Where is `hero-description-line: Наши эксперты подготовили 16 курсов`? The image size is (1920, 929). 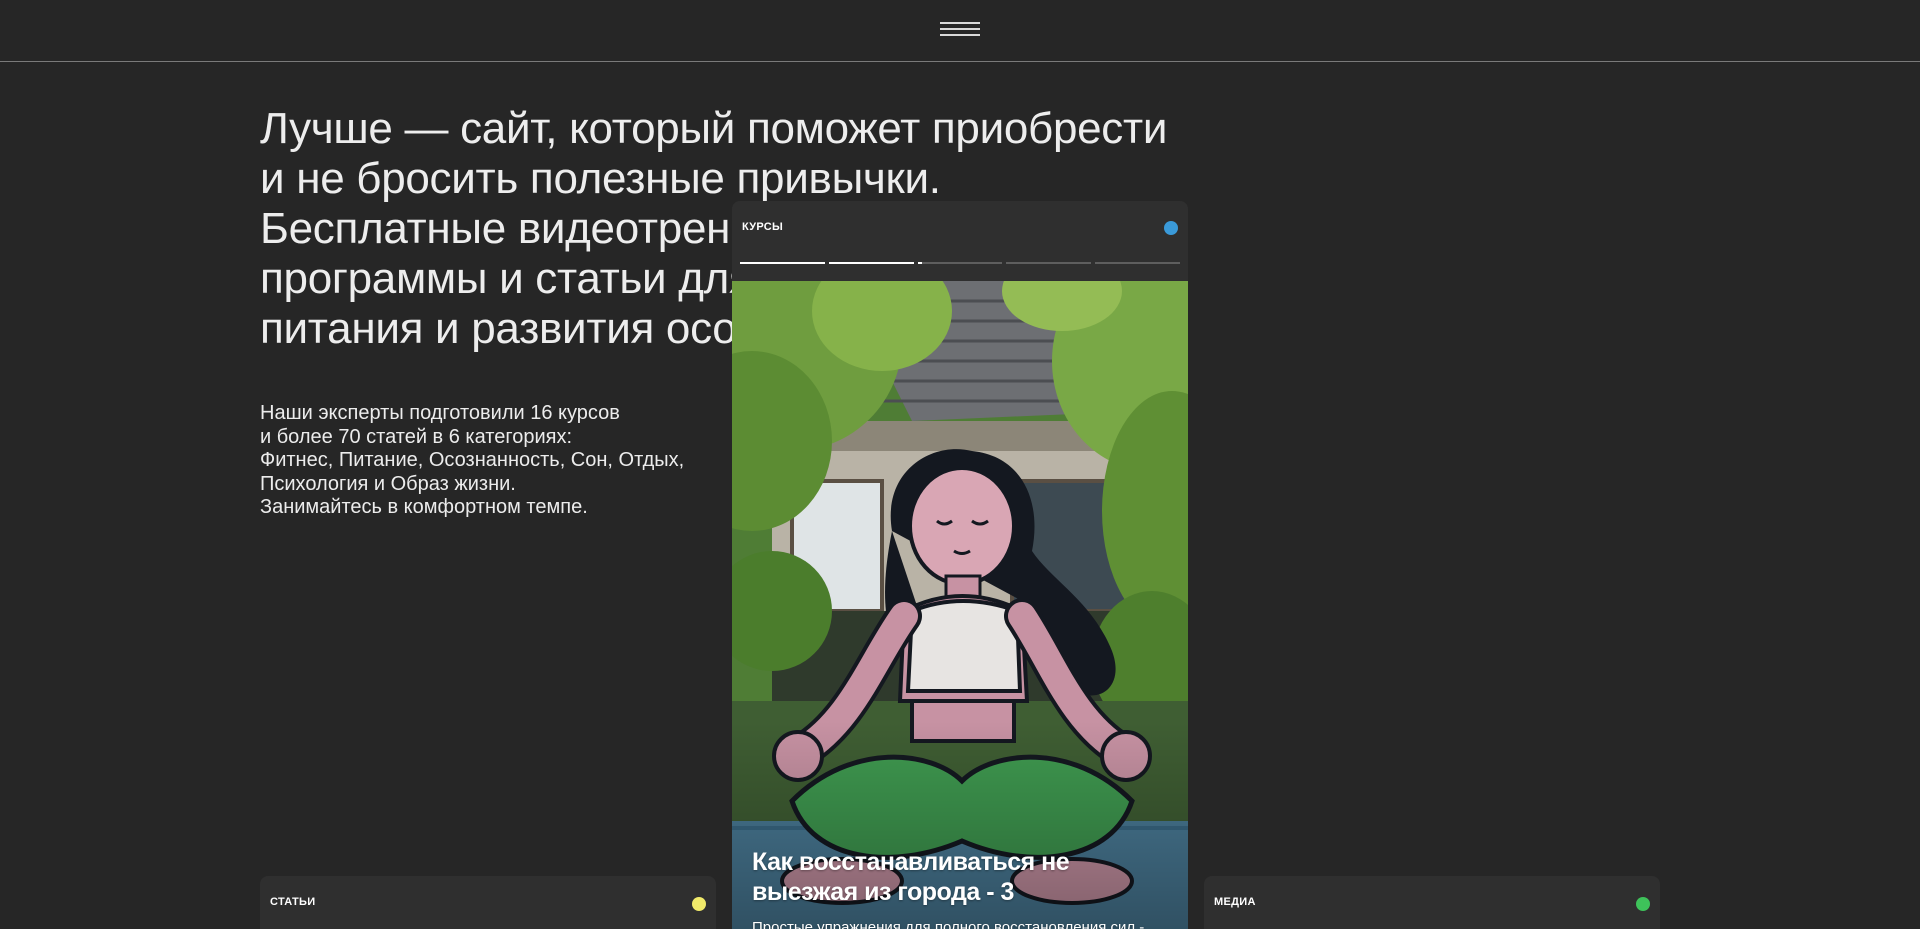 hero-description-line: Наши эксперты подготовили 16 курсов is located at coordinates (440, 413).